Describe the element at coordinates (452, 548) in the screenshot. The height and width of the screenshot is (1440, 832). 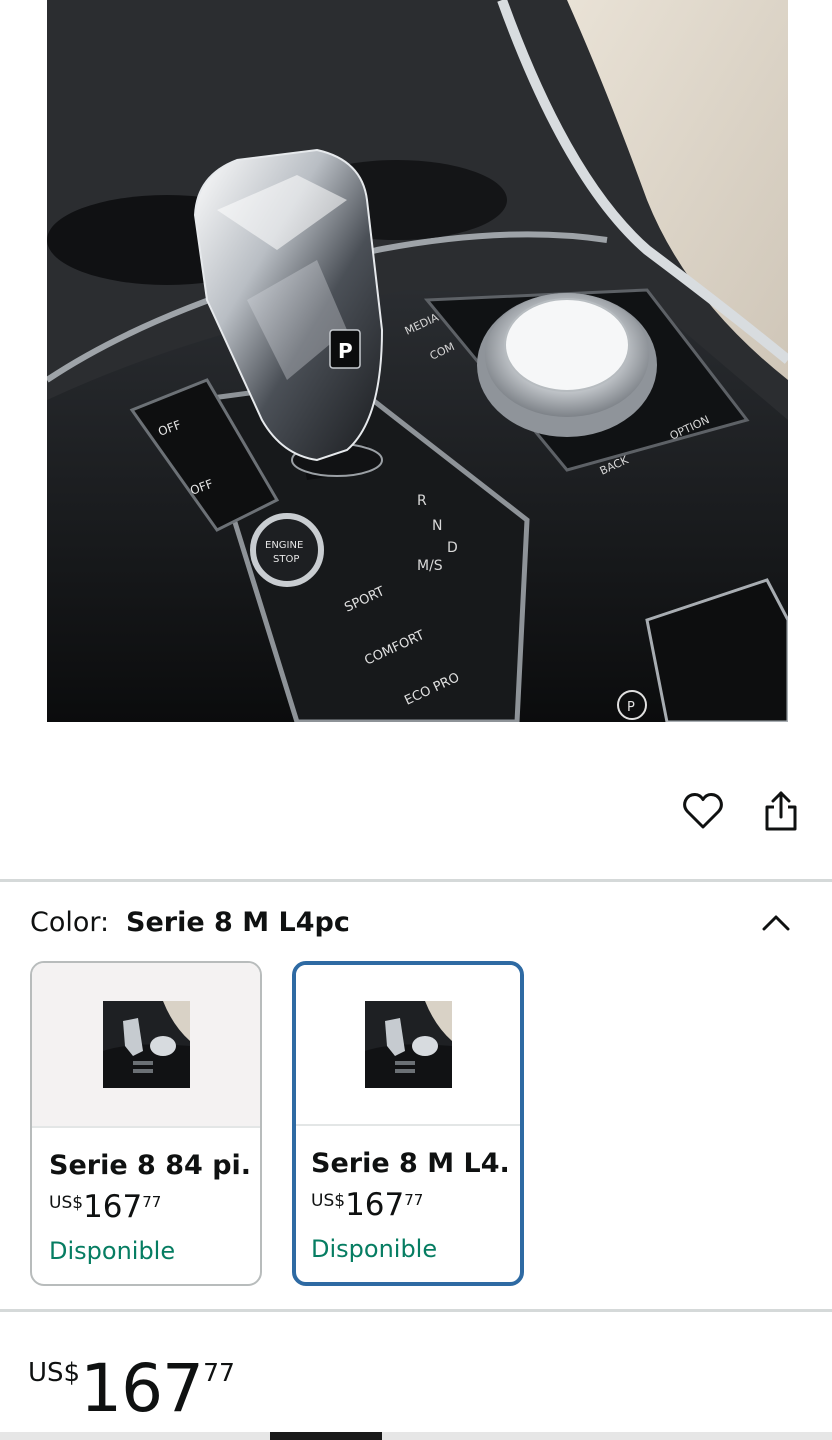
I see `svg-text: D` at that location.